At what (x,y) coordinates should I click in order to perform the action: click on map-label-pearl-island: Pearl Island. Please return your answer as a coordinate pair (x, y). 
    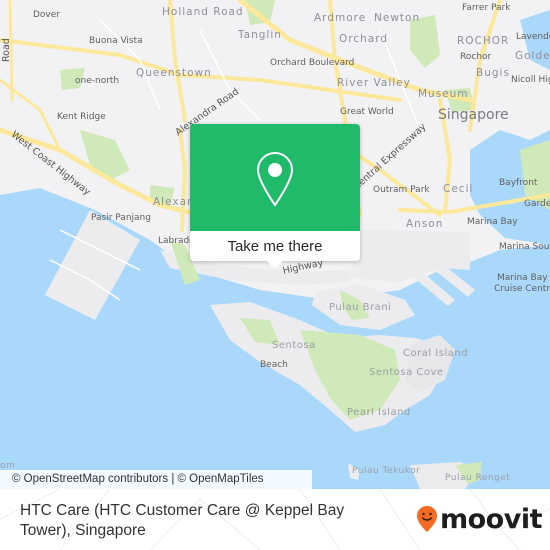
    Looking at the image, I should click on (379, 412).